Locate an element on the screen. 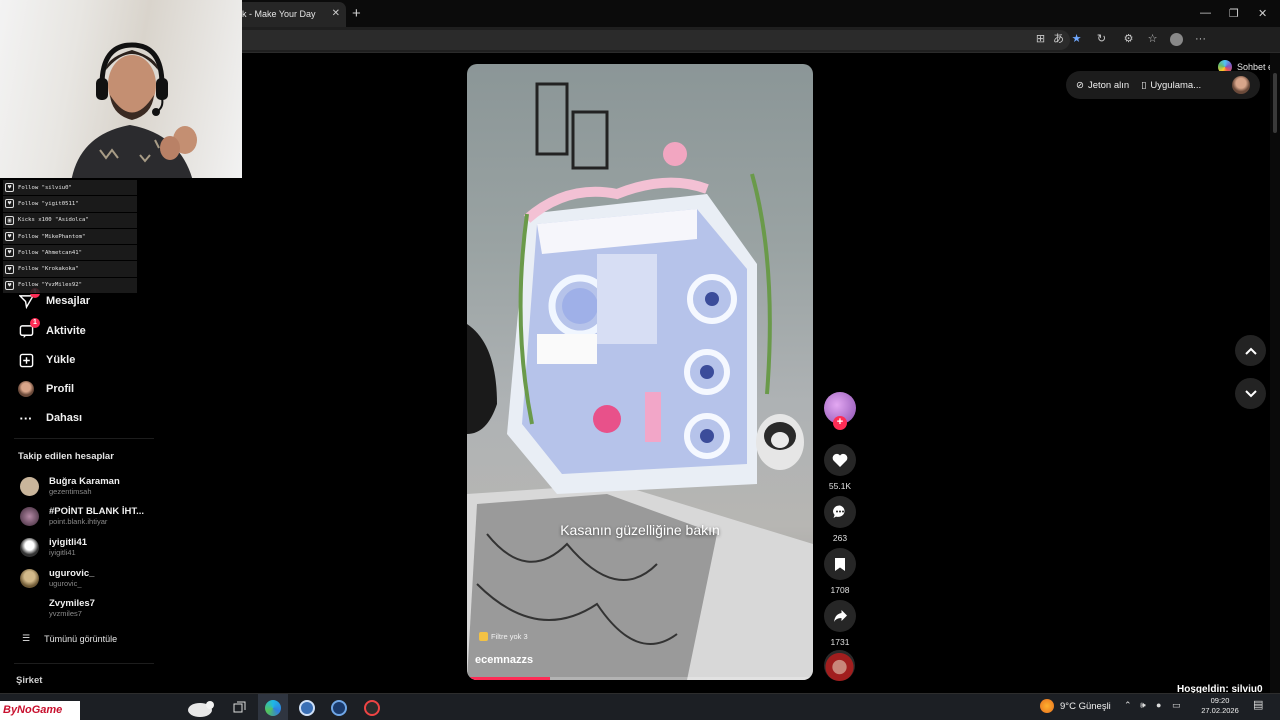  sidebar-item-more: ··· Dahası is located at coordinates (50, 418).